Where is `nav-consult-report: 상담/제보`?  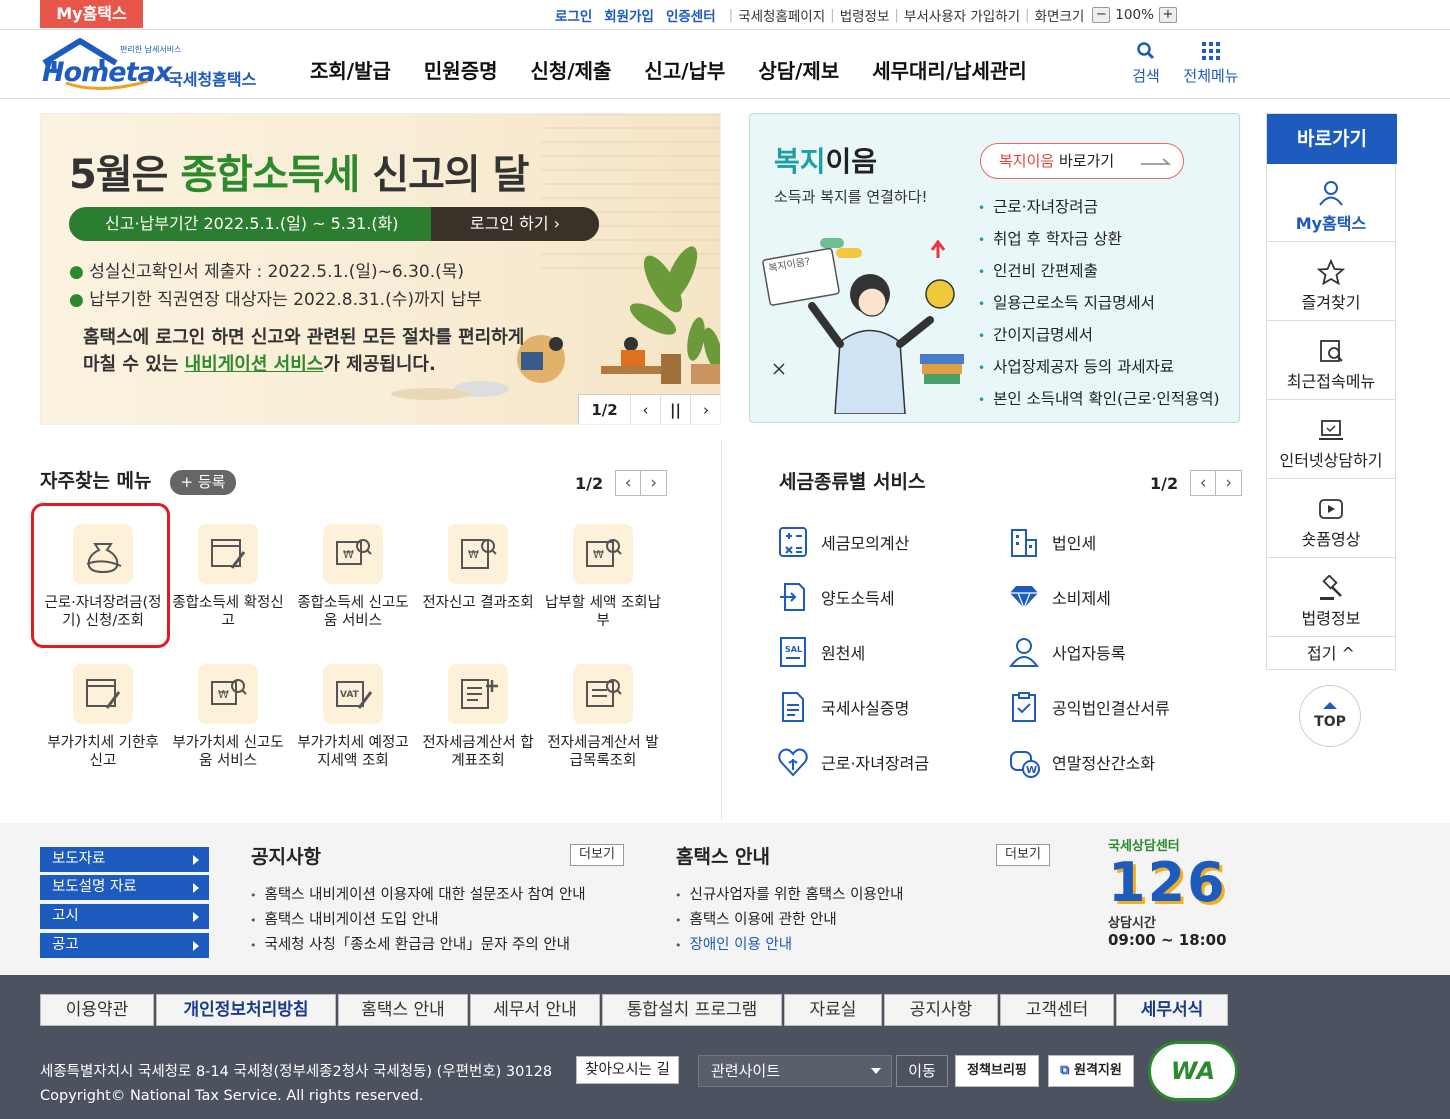 nav-consult-report: 상담/제보 is located at coordinates (798, 69).